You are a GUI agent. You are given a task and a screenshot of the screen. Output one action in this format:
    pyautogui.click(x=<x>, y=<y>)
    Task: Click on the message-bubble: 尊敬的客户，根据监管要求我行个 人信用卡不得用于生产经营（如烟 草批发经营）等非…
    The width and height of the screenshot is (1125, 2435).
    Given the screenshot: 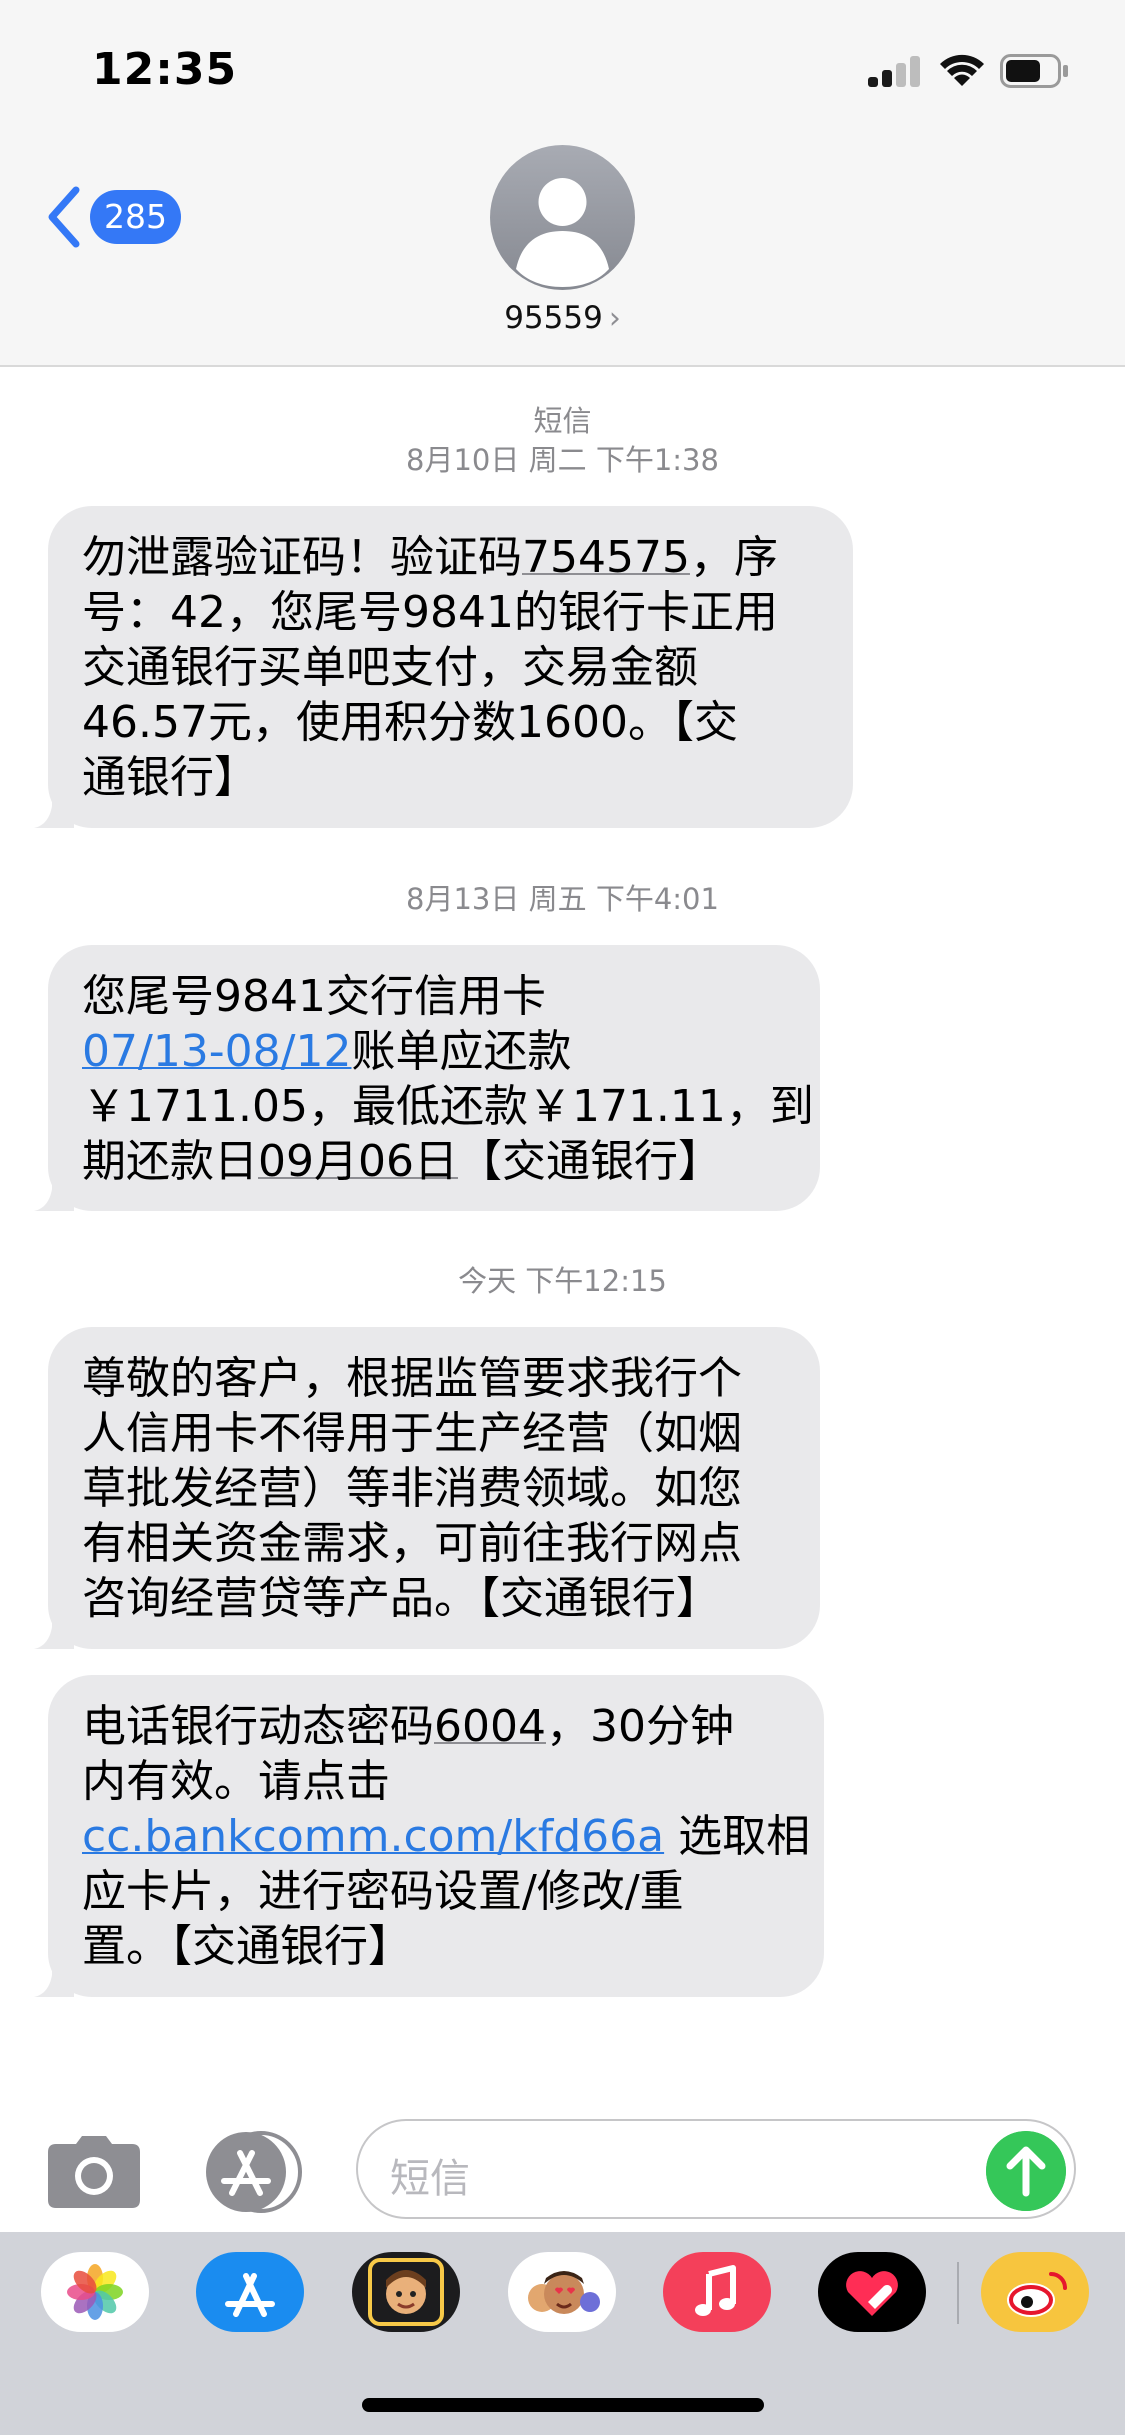 What is the action you would take?
    pyautogui.click(x=427, y=1488)
    